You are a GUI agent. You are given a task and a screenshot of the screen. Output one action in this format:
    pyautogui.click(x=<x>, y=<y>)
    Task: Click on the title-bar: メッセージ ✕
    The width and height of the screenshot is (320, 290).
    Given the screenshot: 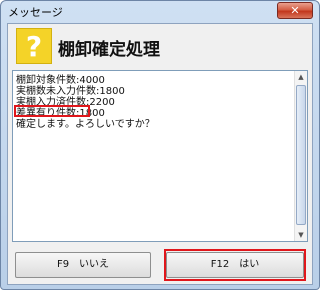 What is the action you would take?
    pyautogui.click(x=160, y=11)
    